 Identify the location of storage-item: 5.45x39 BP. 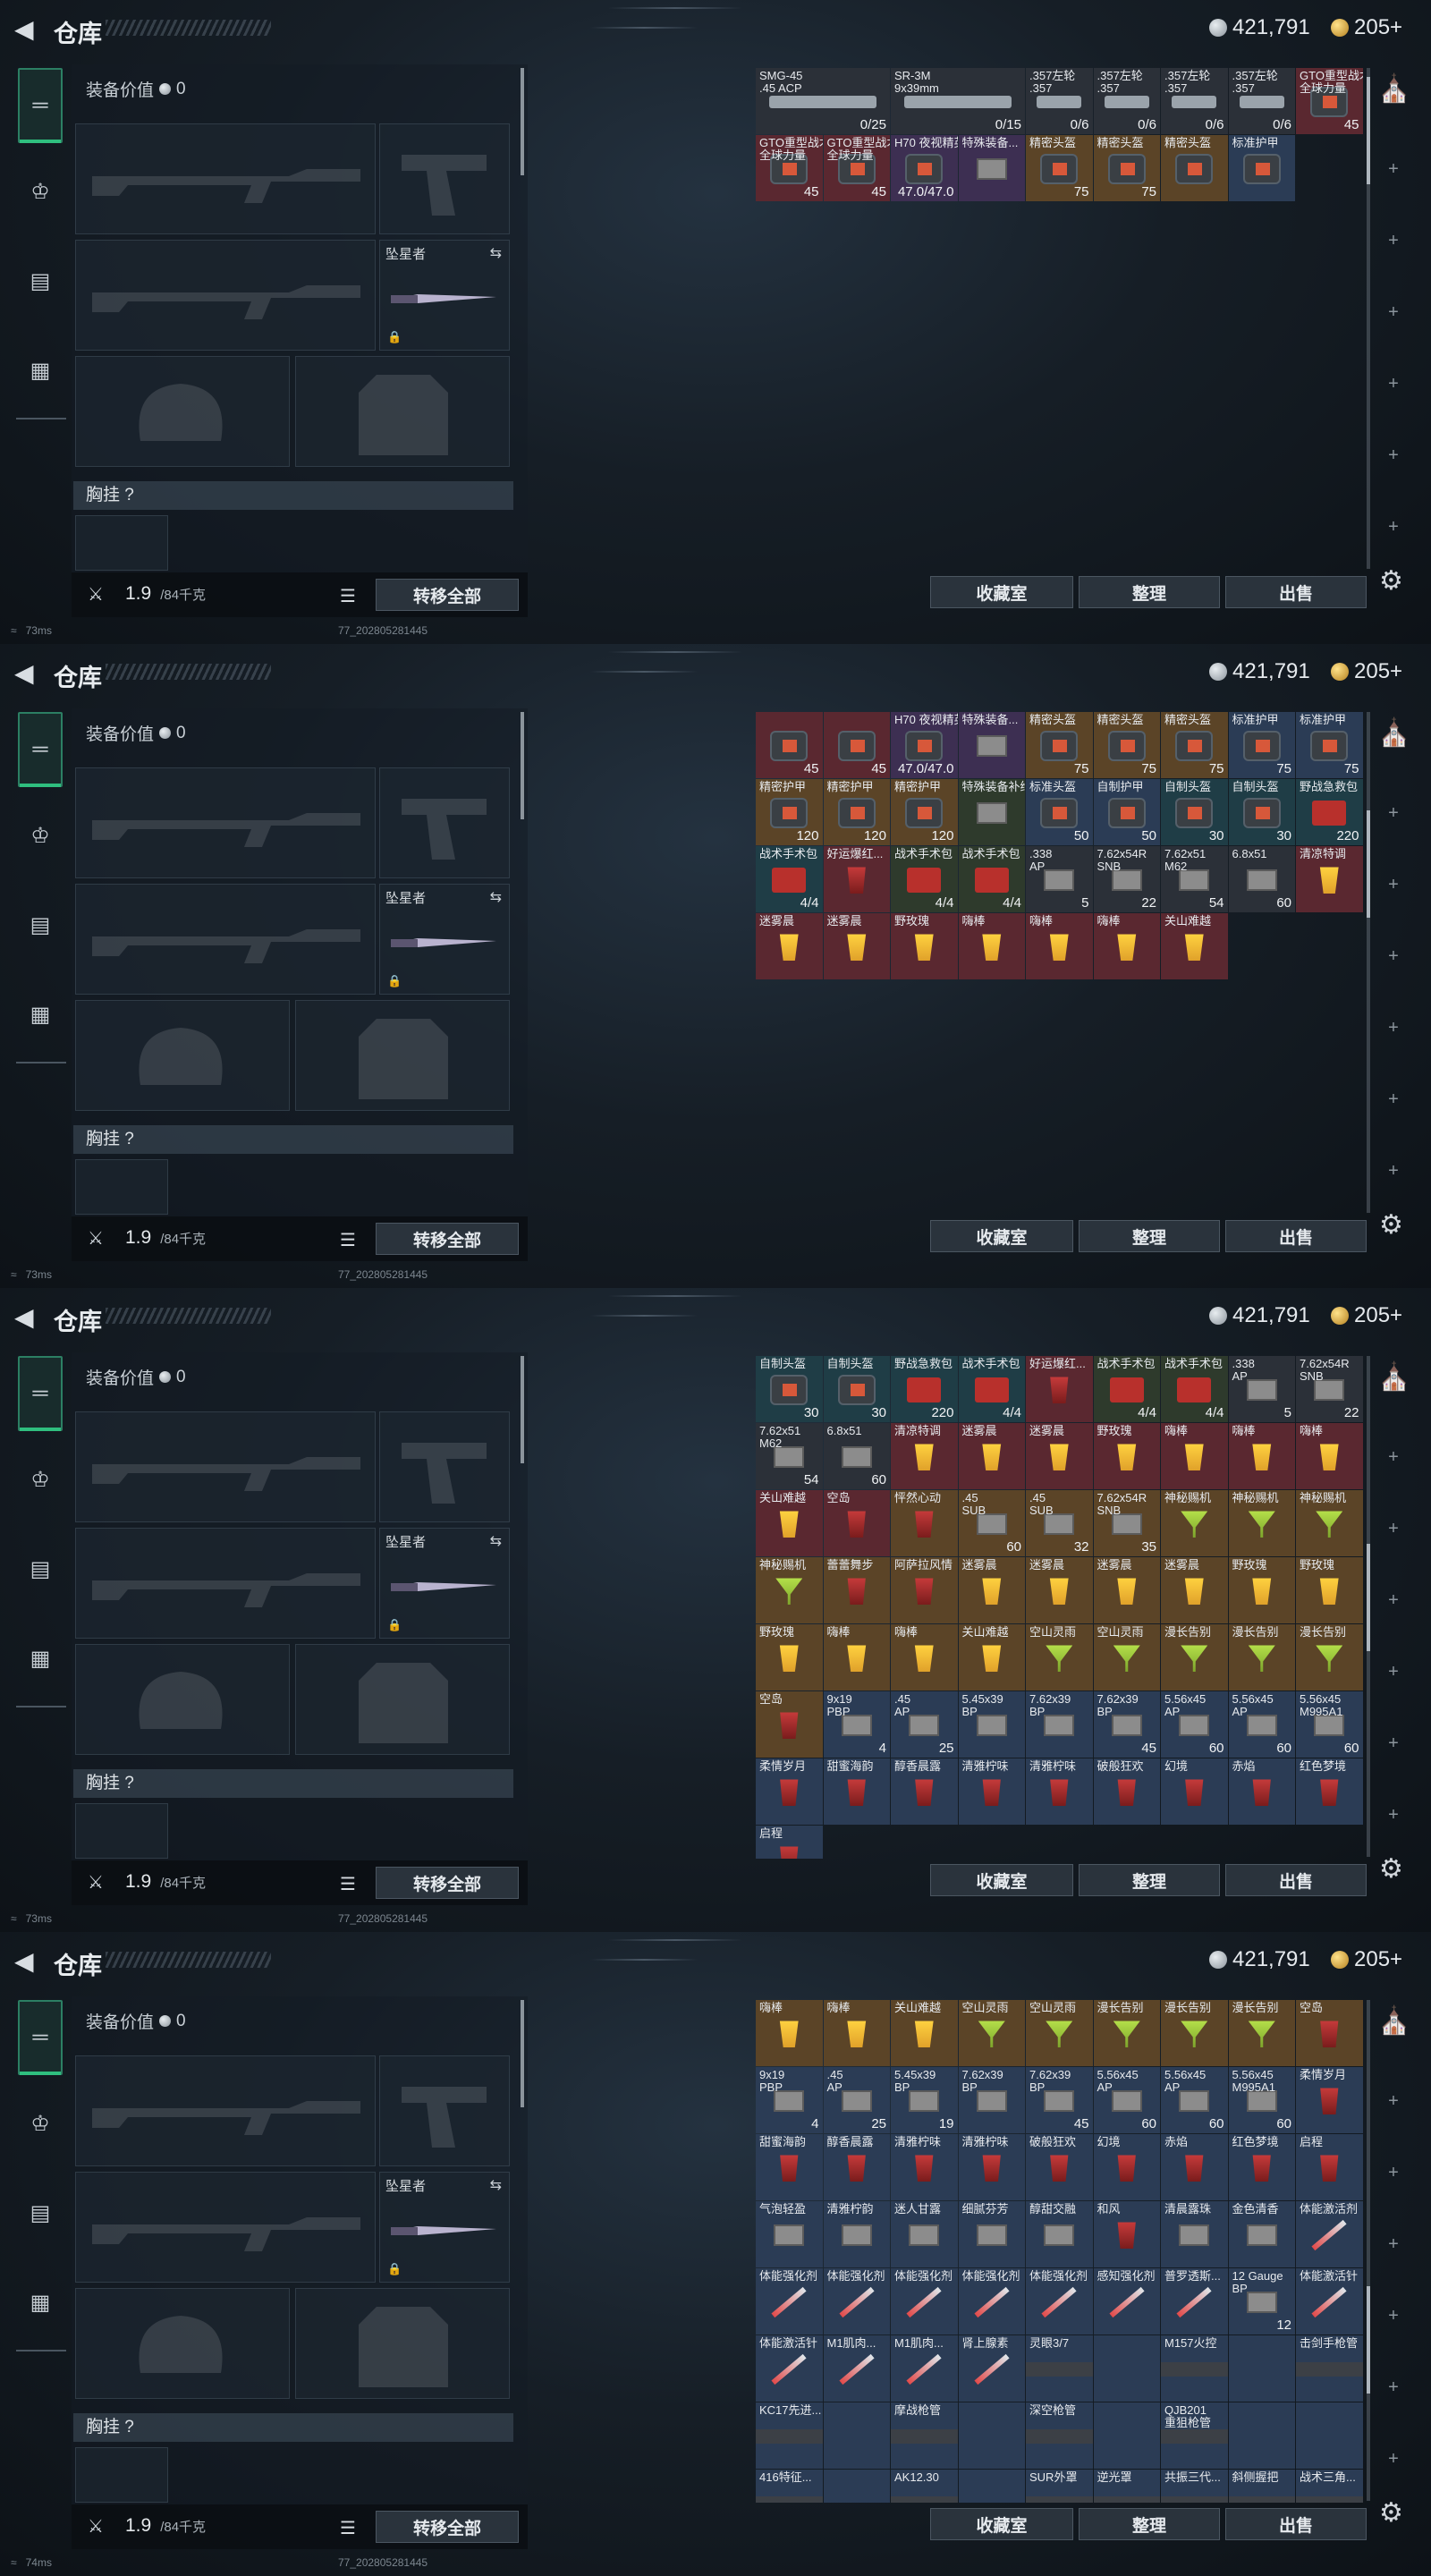
(992, 1724).